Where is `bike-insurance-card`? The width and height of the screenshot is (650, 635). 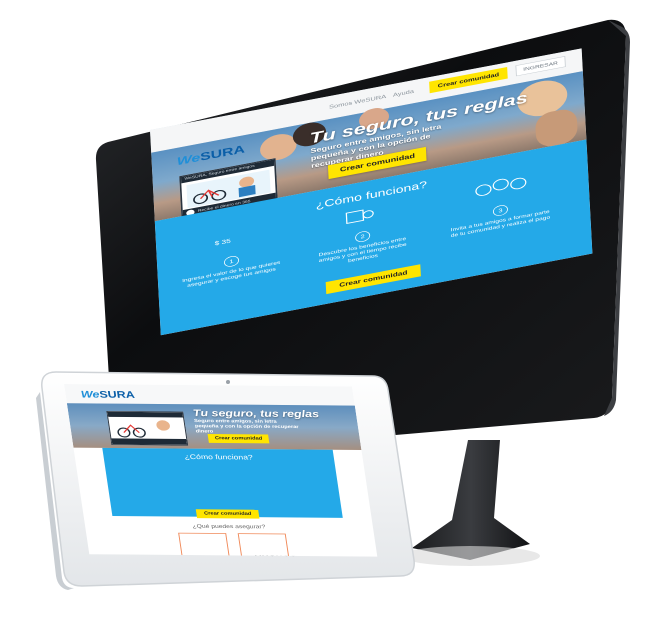 bike-insurance-card is located at coordinates (204, 544).